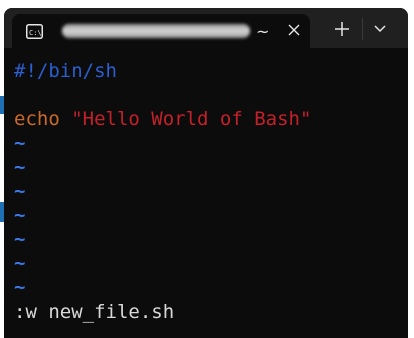 The height and width of the screenshot is (338, 414). Describe the element at coordinates (362, 29) in the screenshot. I see `titlebar-divider` at that location.